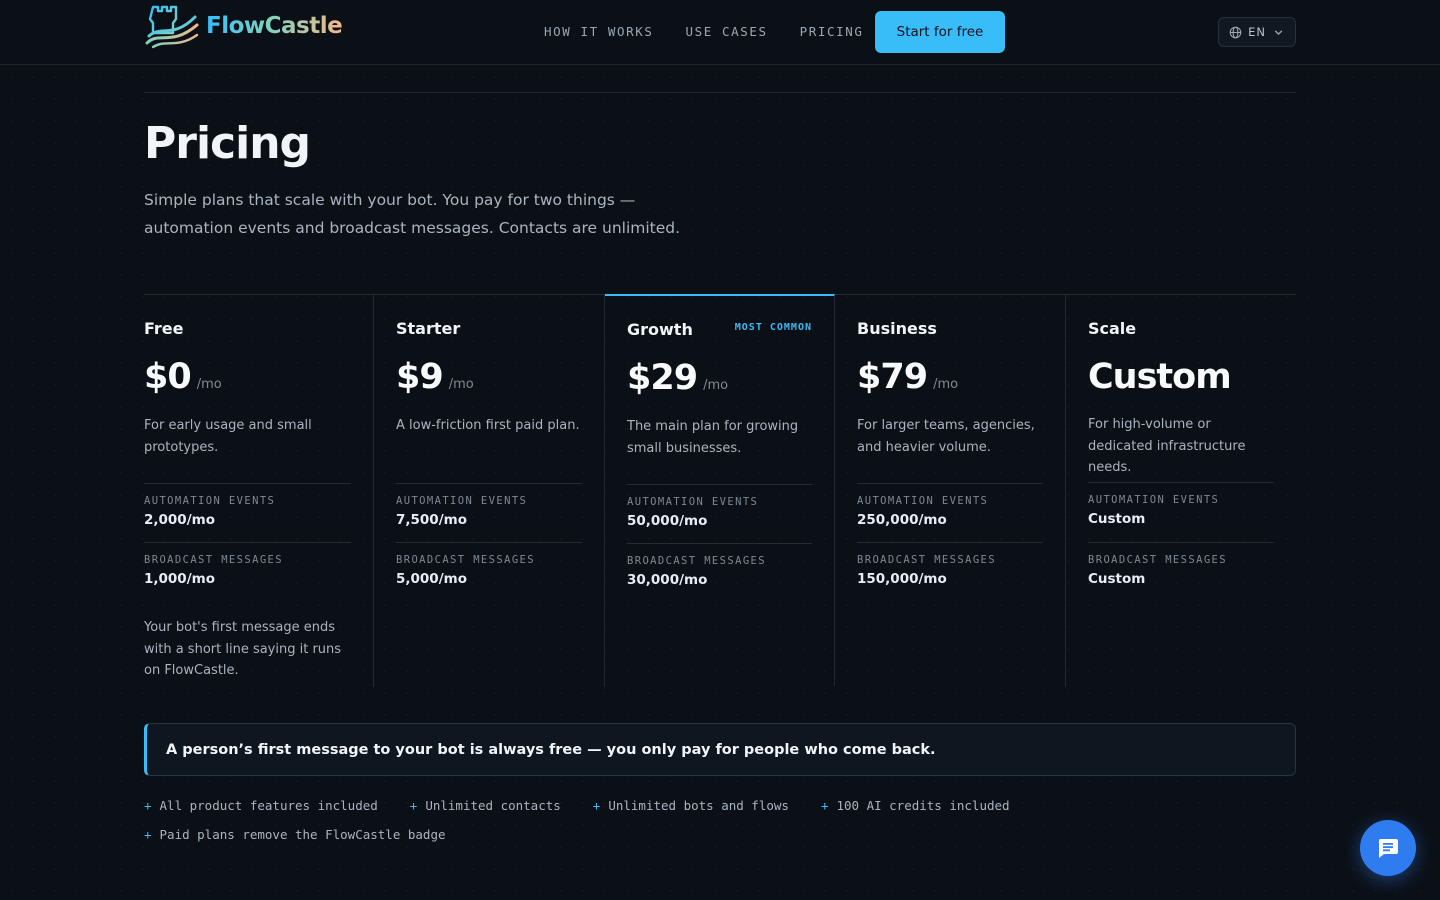 This screenshot has width=1440, height=900. Describe the element at coordinates (902, 520) in the screenshot. I see `metric-value: 250,000/mo` at that location.